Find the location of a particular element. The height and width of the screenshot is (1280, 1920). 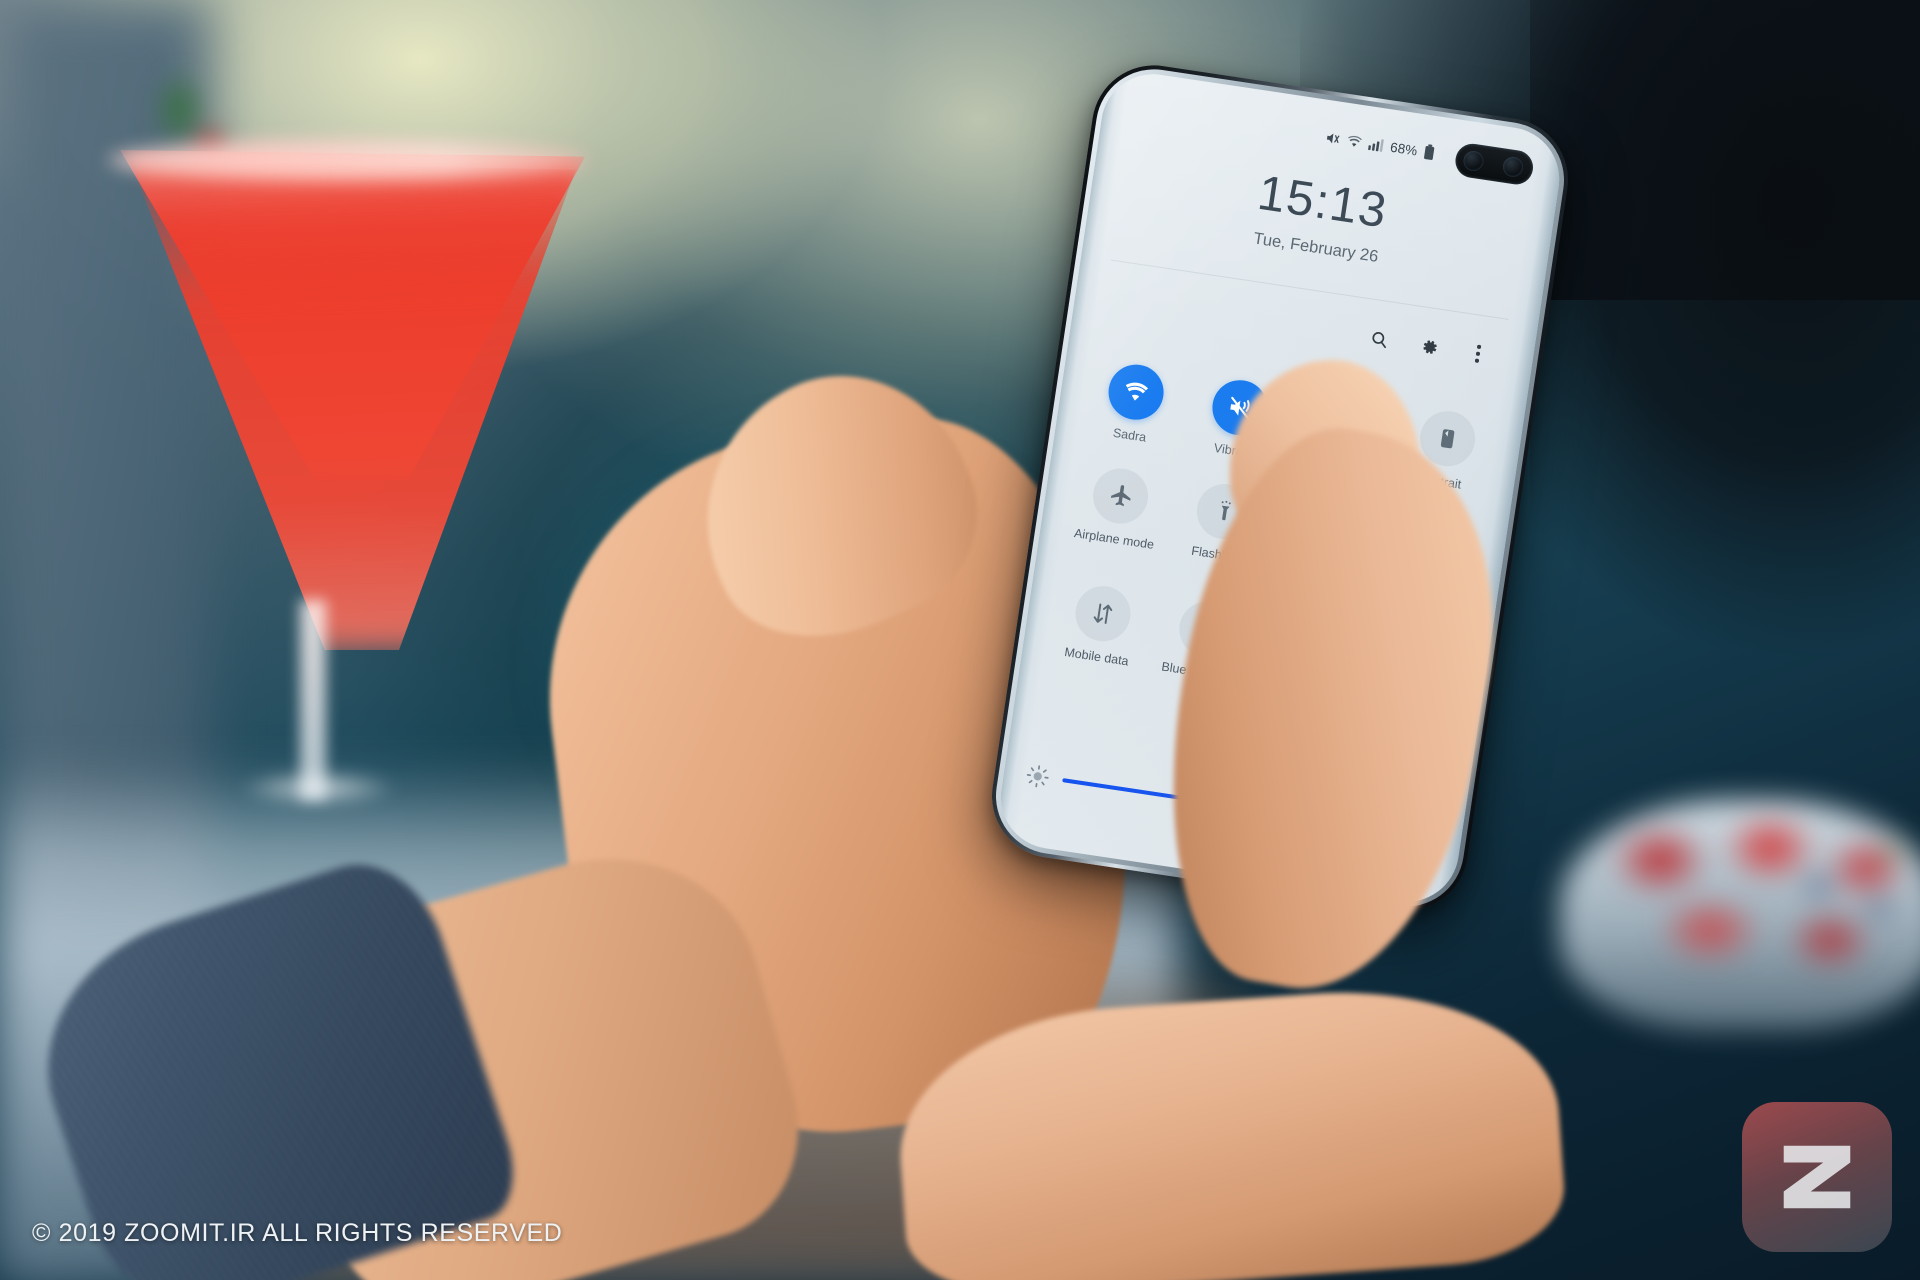

quick-tile-label: Mobile data is located at coordinates (1096, 657).